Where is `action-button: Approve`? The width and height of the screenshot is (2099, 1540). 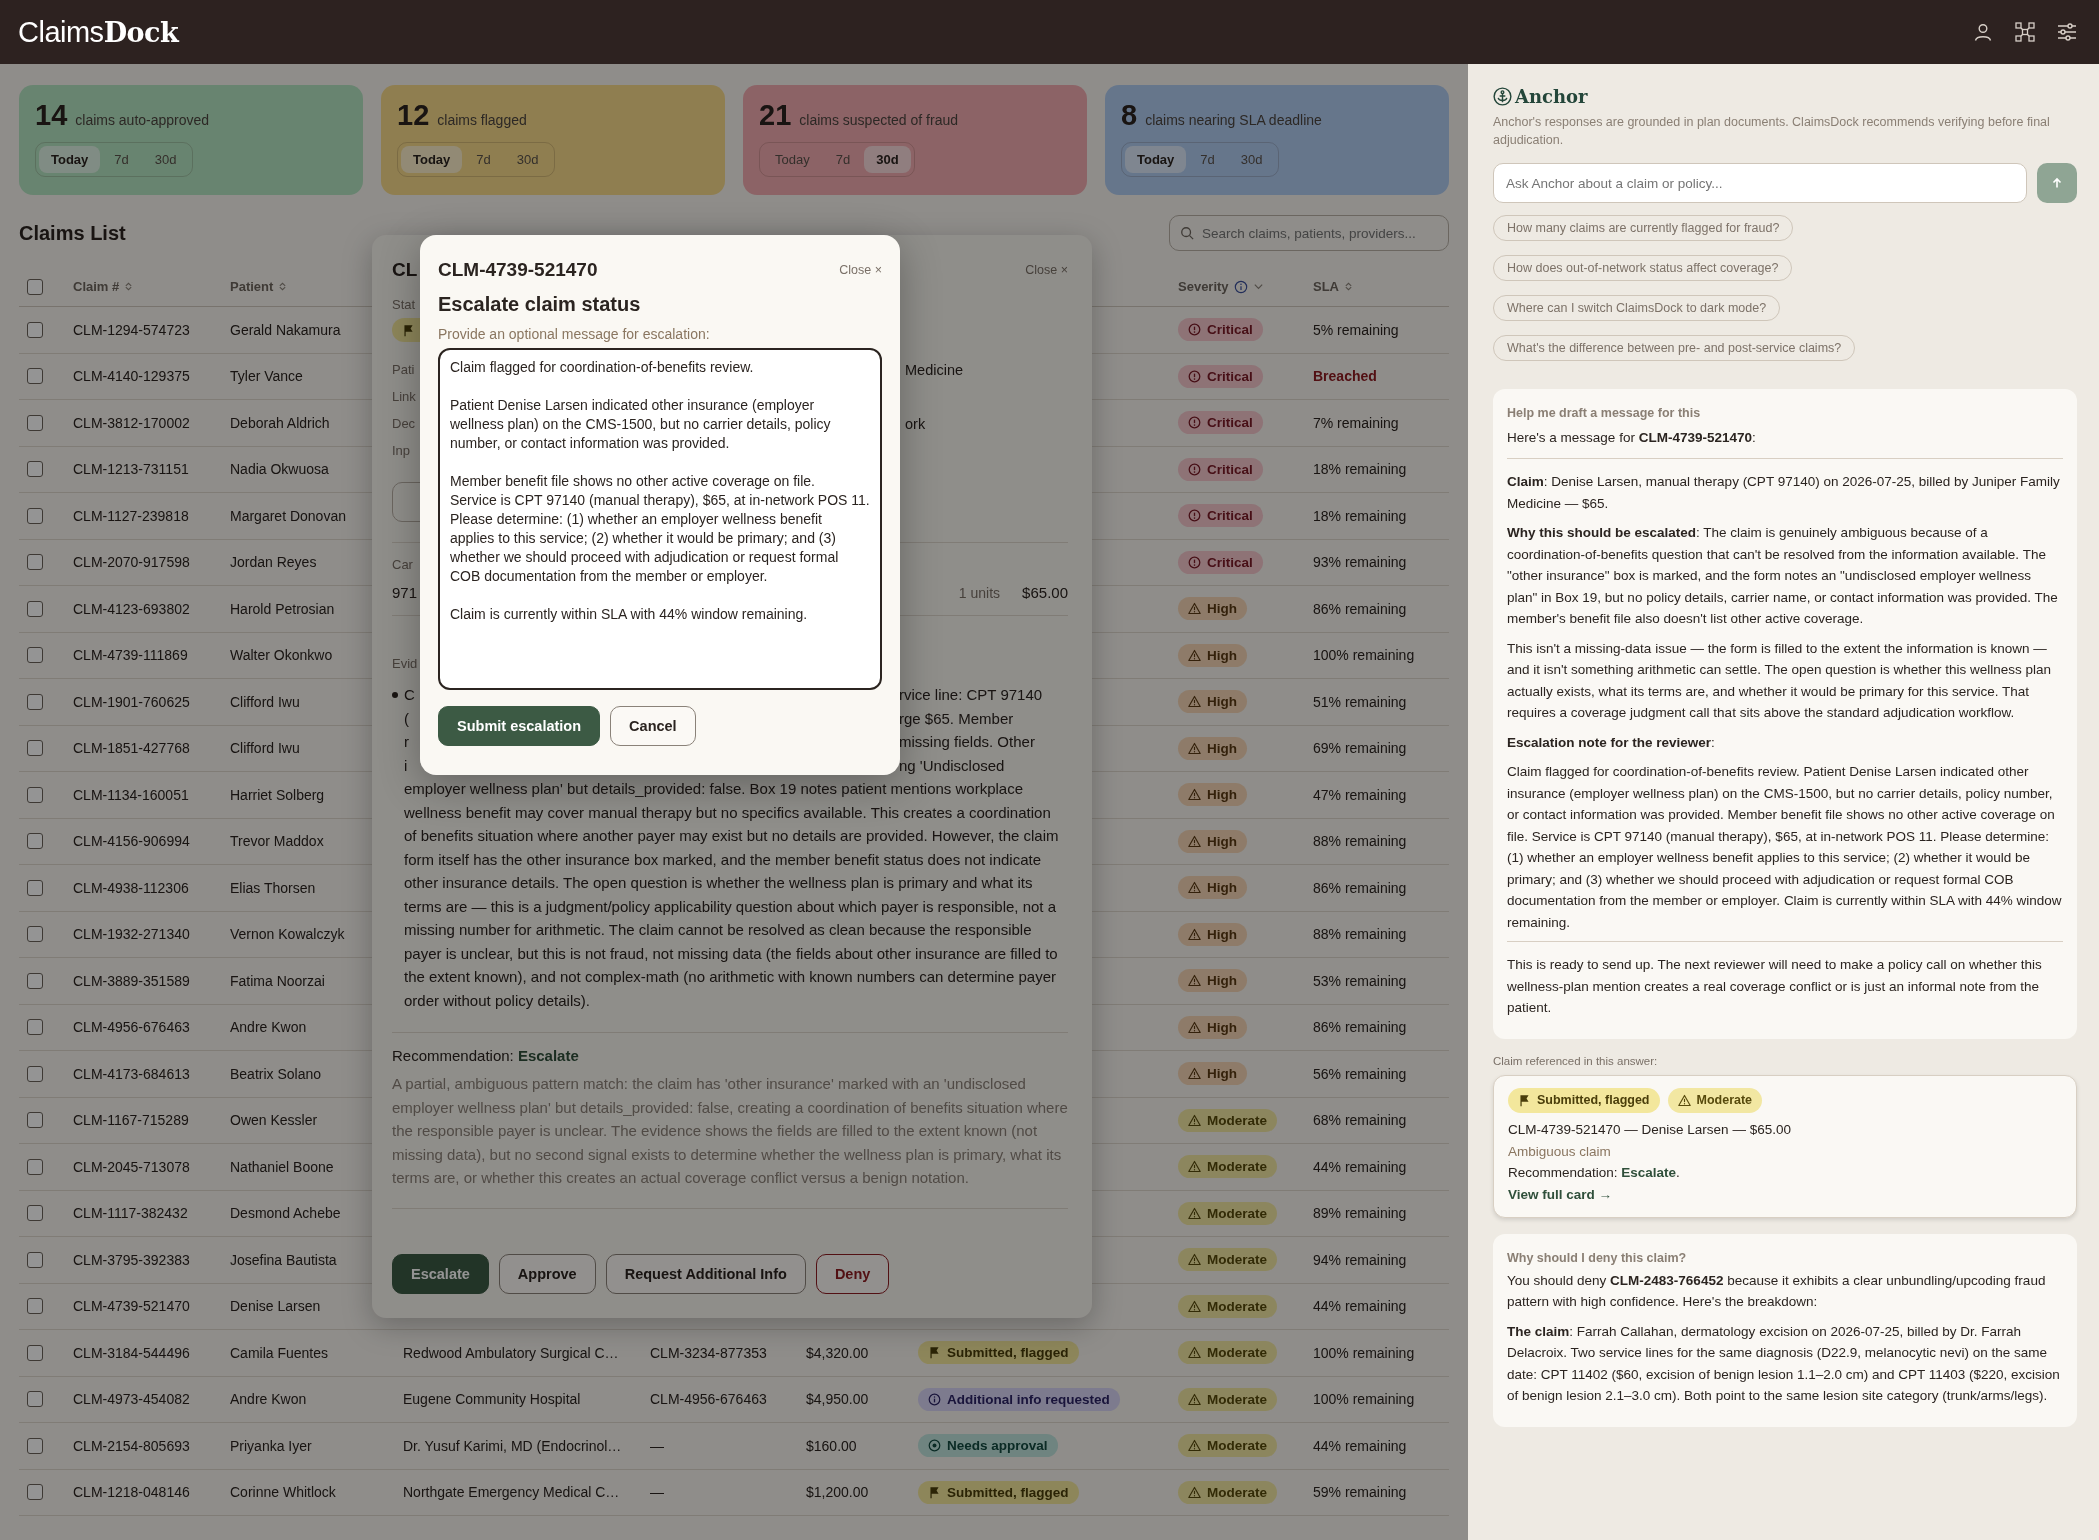
action-button: Approve is located at coordinates (547, 1274).